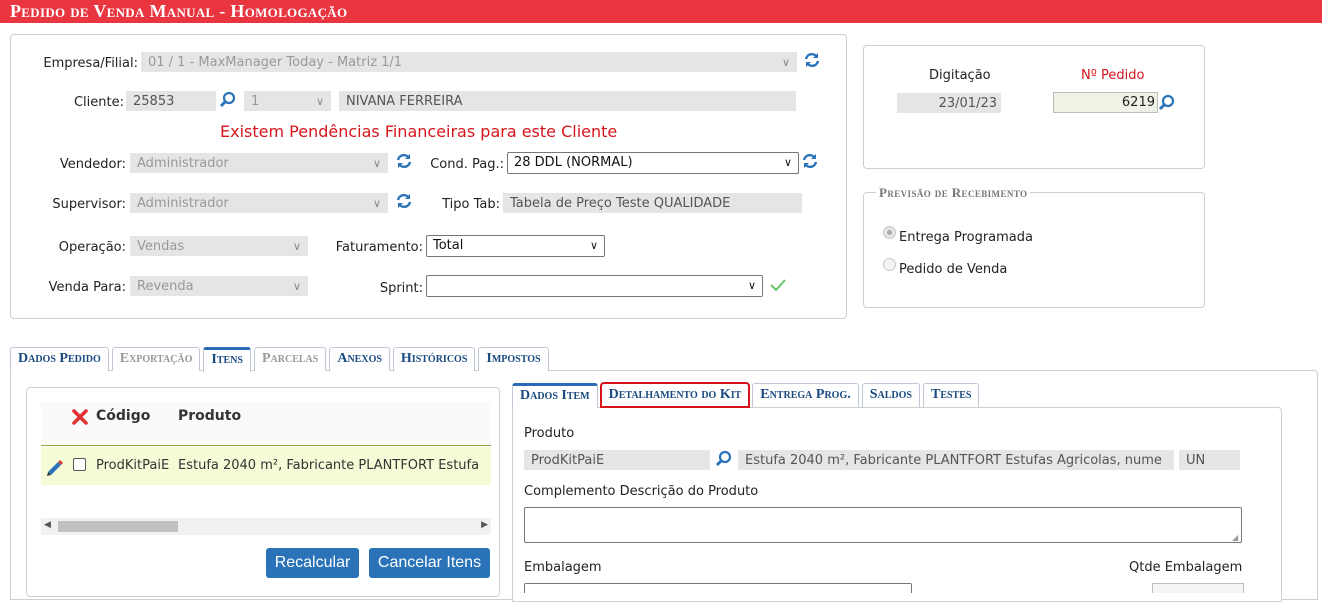  What do you see at coordinates (434, 359) in the screenshot?
I see `tab-historicos: Históricos` at bounding box center [434, 359].